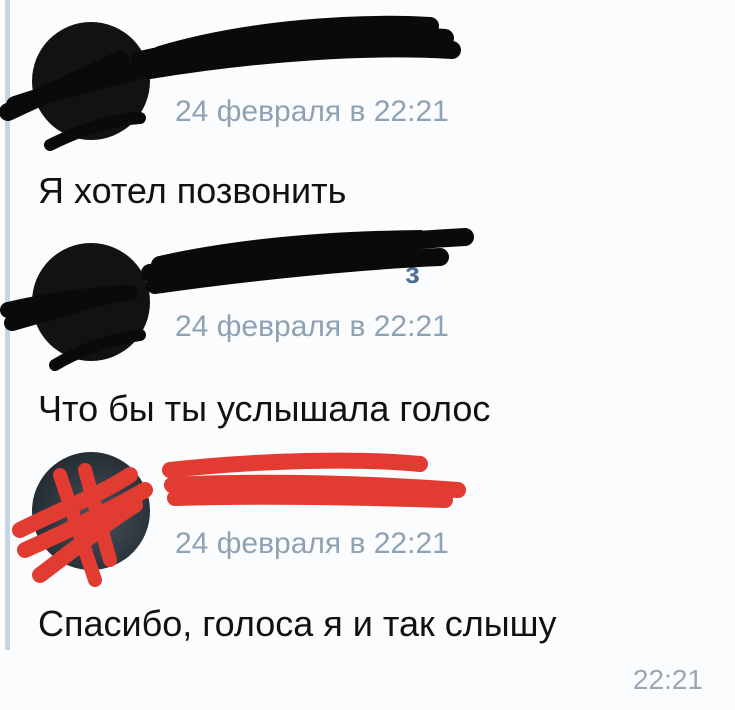 This screenshot has height=710, width=735. Describe the element at coordinates (192, 190) in the screenshot. I see `message-text: Я хотел позвонить` at that location.